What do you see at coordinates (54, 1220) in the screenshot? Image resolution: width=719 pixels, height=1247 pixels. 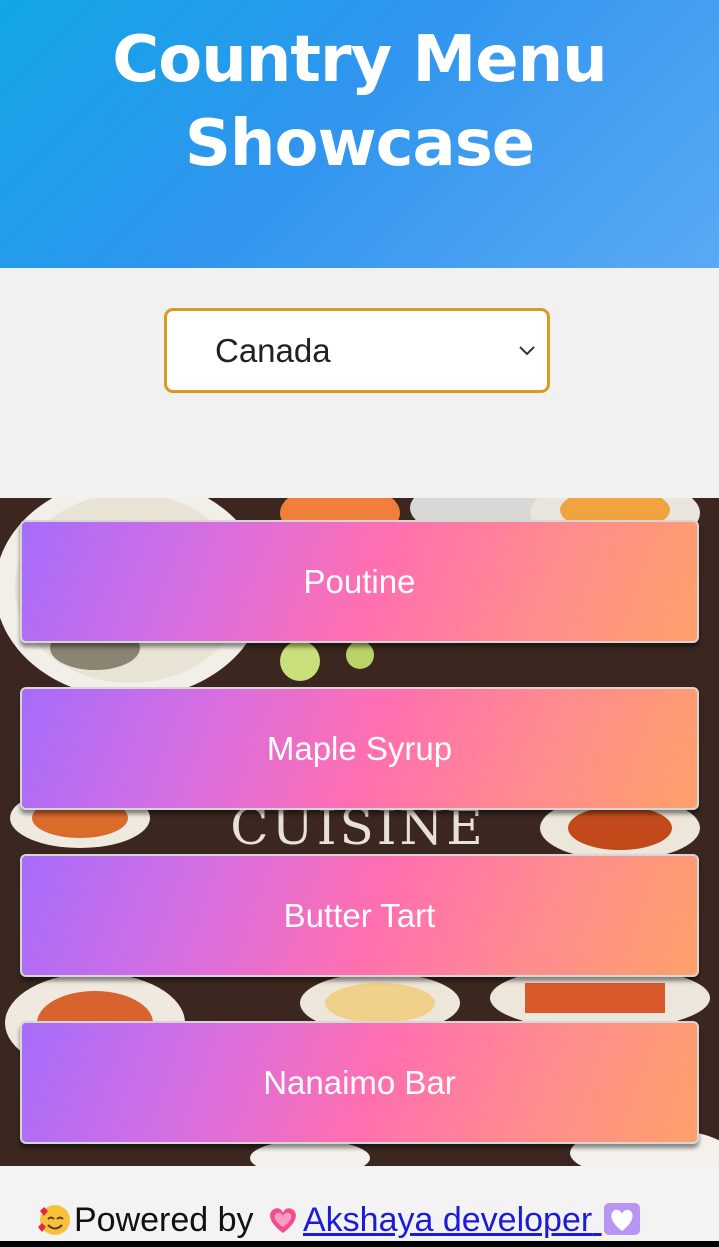 I see `smiling-face-with-hearts-icon` at bounding box center [54, 1220].